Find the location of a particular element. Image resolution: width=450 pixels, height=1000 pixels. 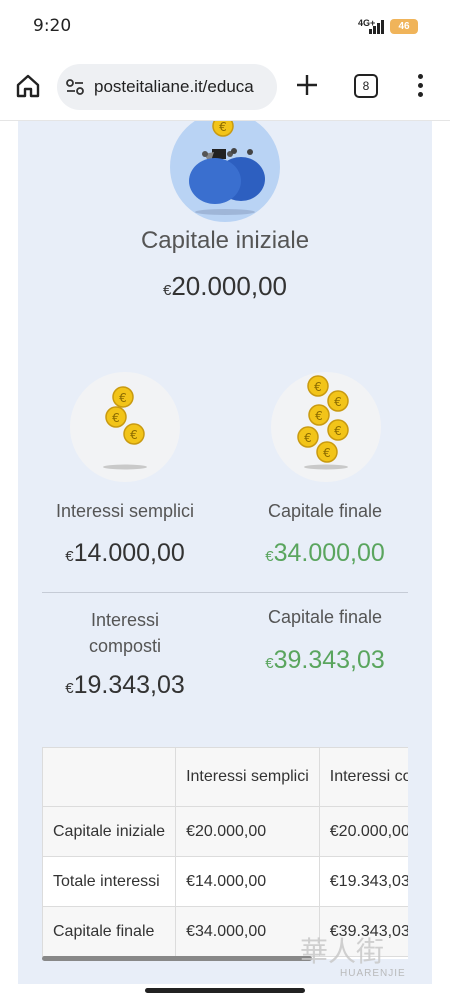

compound-interest-label-line2: composti is located at coordinates (125, 646).